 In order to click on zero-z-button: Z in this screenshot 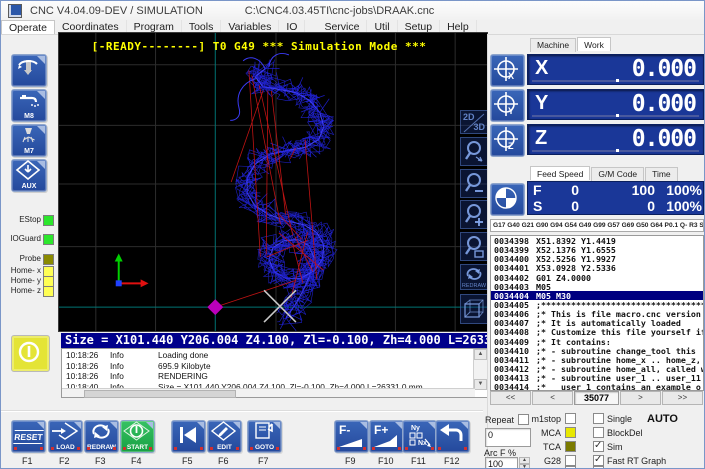, I will do `click(507, 140)`.